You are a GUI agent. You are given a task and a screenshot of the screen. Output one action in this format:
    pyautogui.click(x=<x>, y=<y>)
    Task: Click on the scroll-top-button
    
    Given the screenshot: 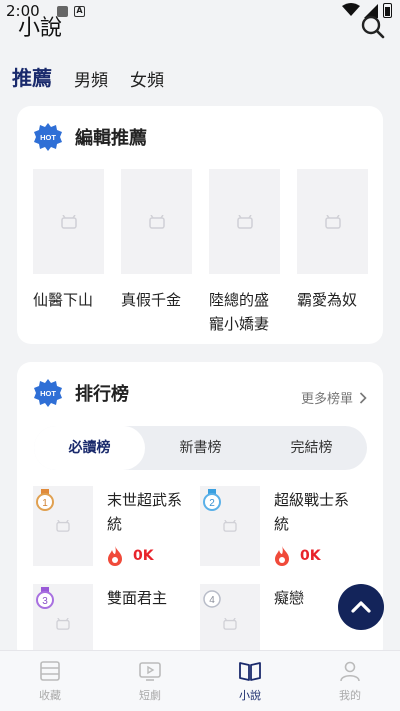 What is the action you would take?
    pyautogui.click(x=361, y=607)
    